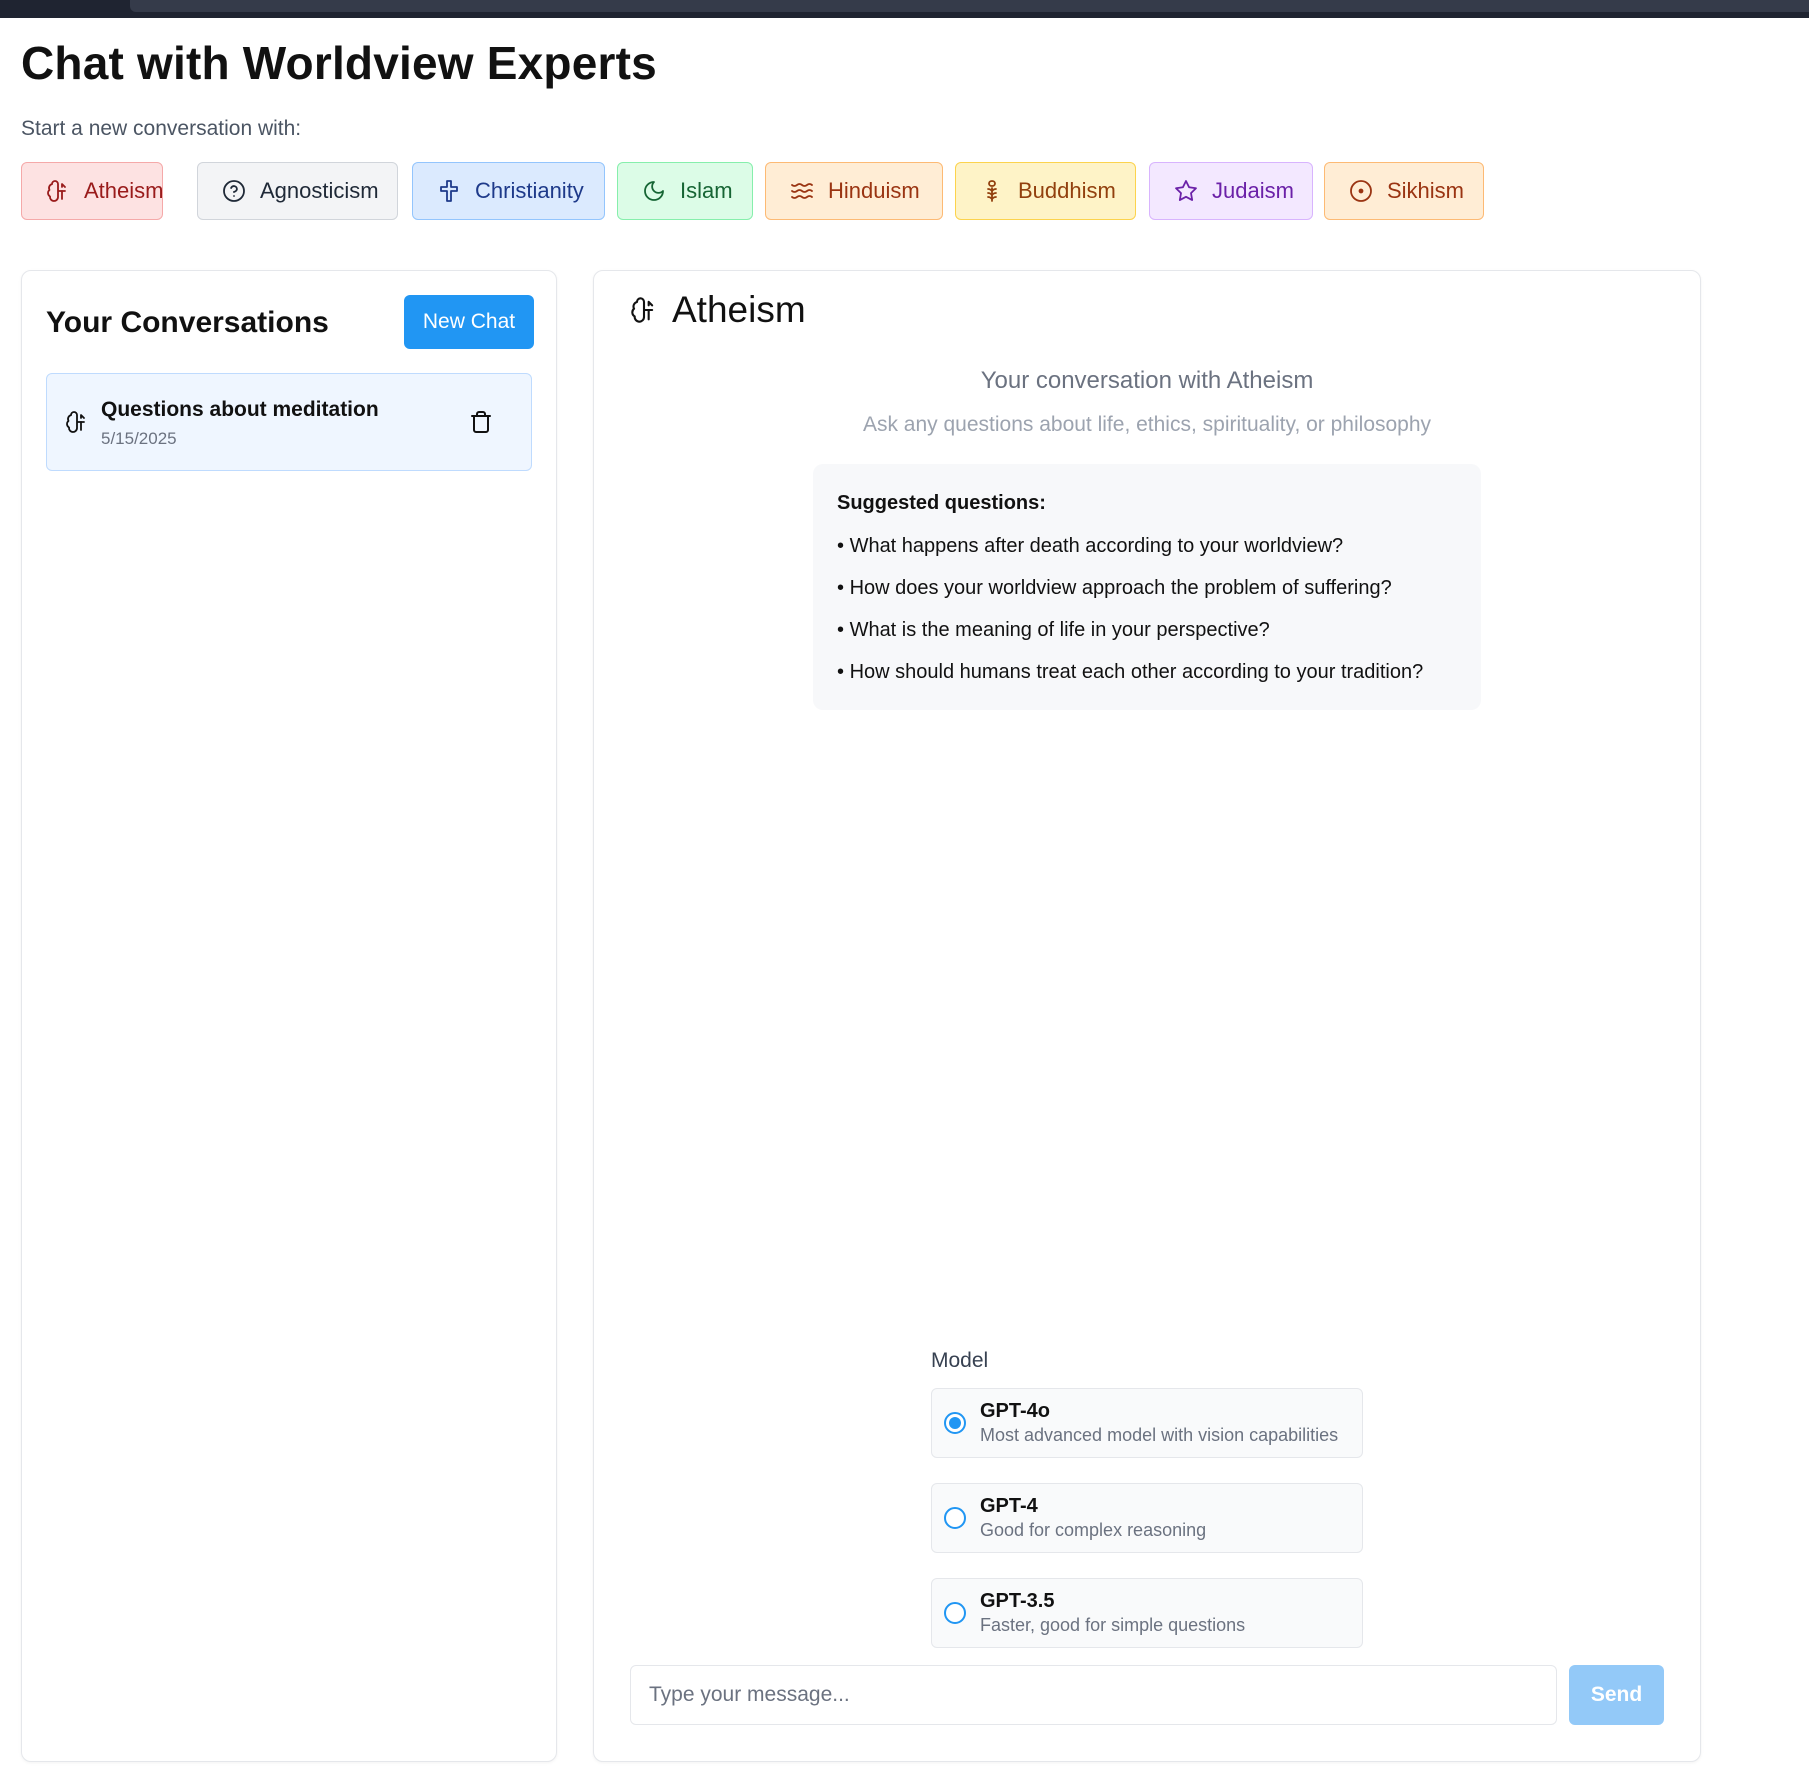 This screenshot has width=1809, height=1769. I want to click on browser-top-bar, so click(904, 9).